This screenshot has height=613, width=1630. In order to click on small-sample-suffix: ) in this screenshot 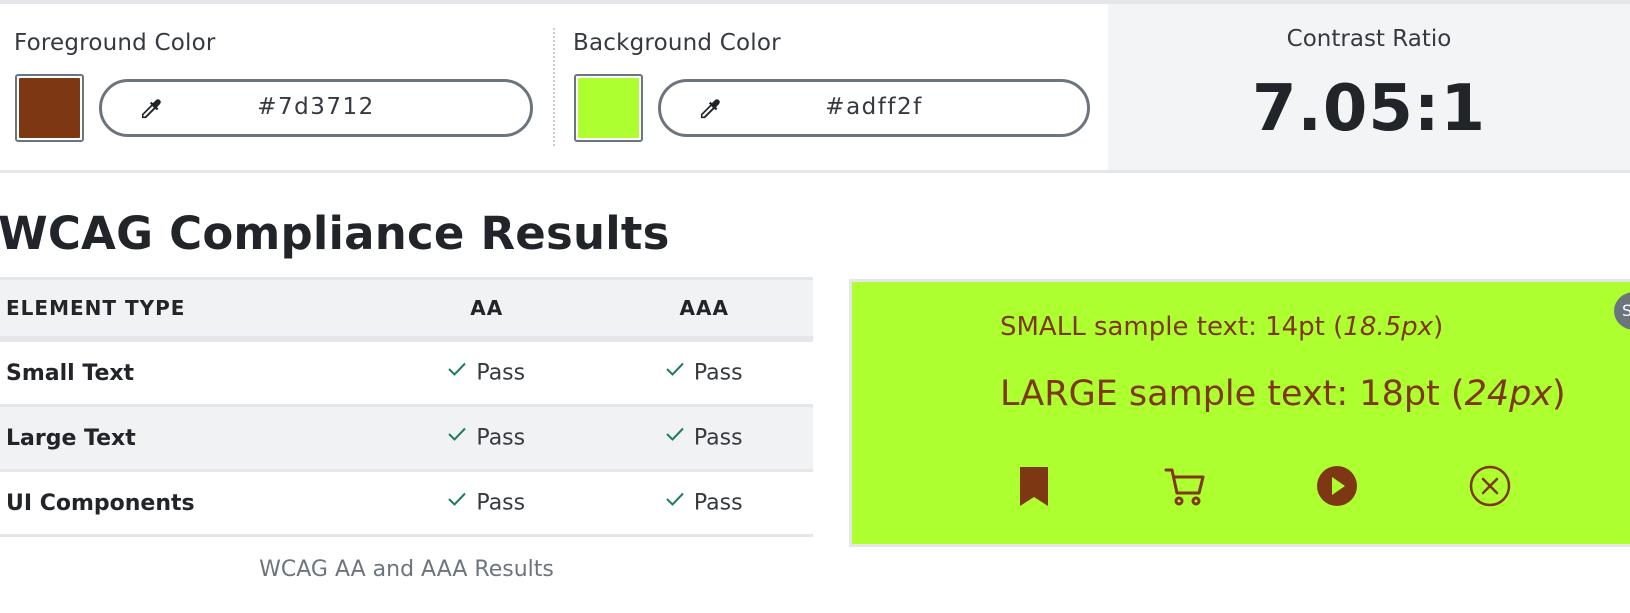, I will do `click(1438, 327)`.